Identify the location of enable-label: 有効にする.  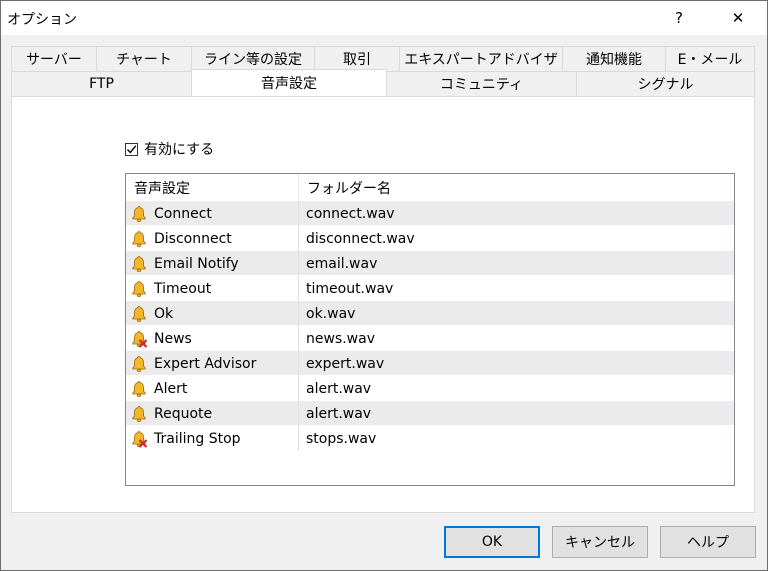
(179, 150).